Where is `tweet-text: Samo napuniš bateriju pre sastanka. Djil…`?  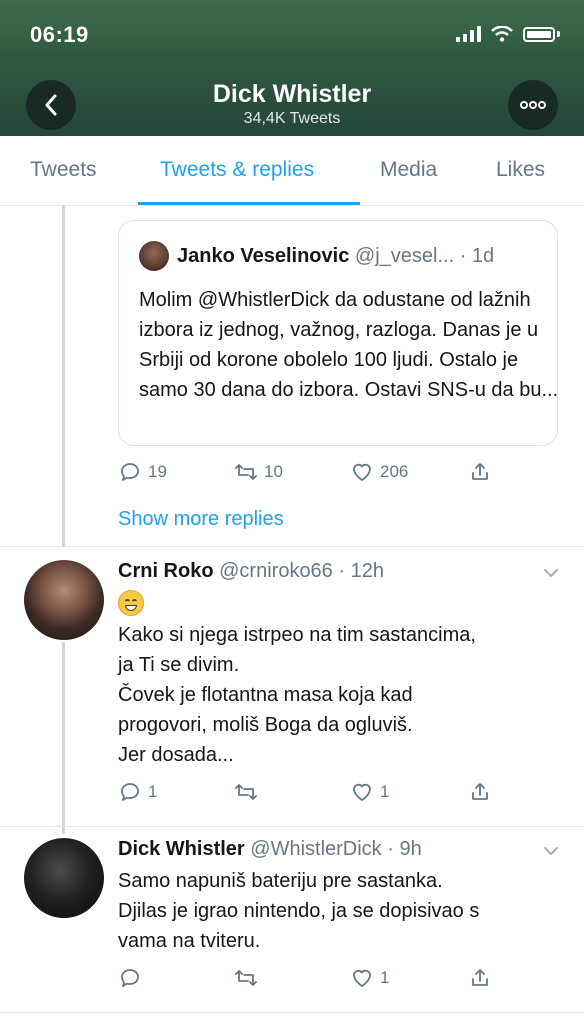
tweet-text: Samo napuniš bateriju pre sastanka. Djil… is located at coordinates (338, 911).